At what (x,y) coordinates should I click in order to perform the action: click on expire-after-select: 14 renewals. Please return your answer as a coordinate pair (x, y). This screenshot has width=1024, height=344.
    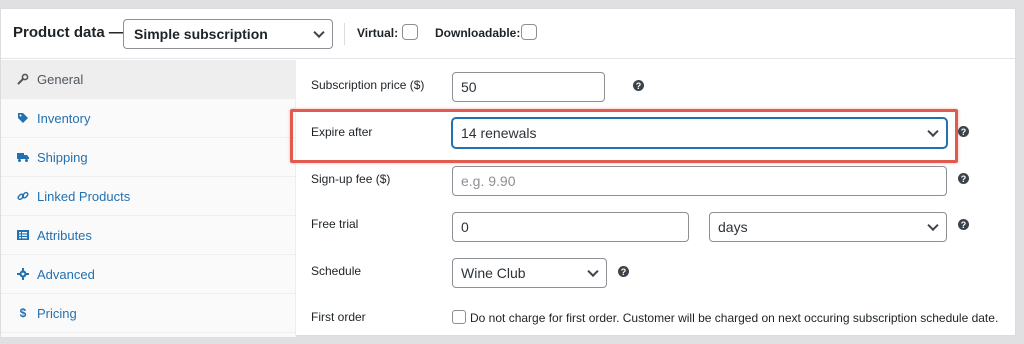
    Looking at the image, I should click on (699, 133).